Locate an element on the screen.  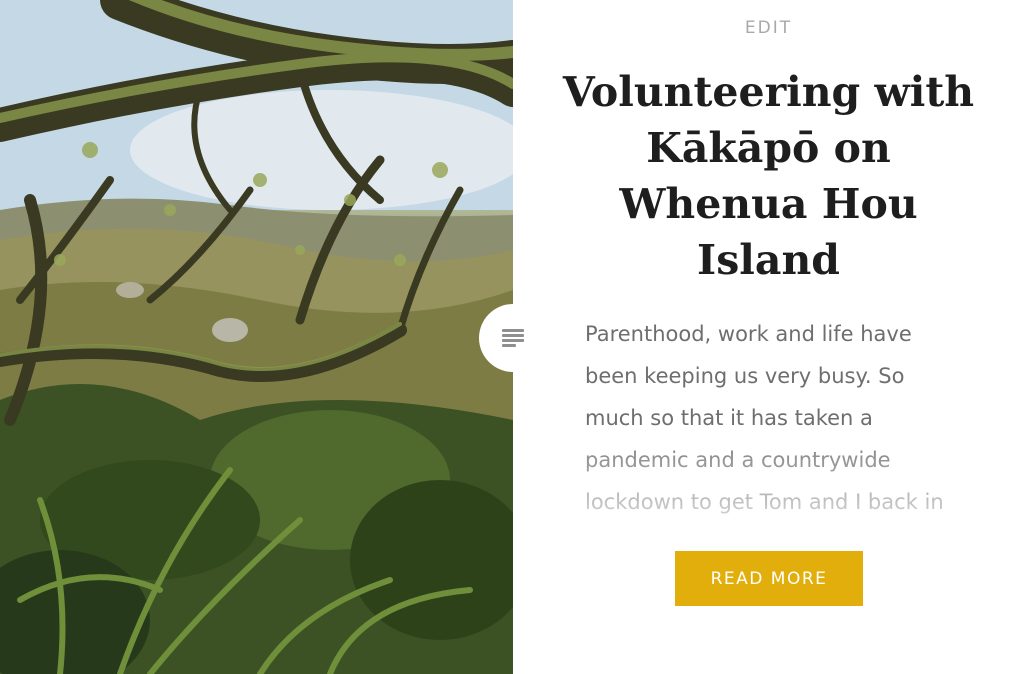
read-more-button: READ MORE is located at coordinates (769, 578).